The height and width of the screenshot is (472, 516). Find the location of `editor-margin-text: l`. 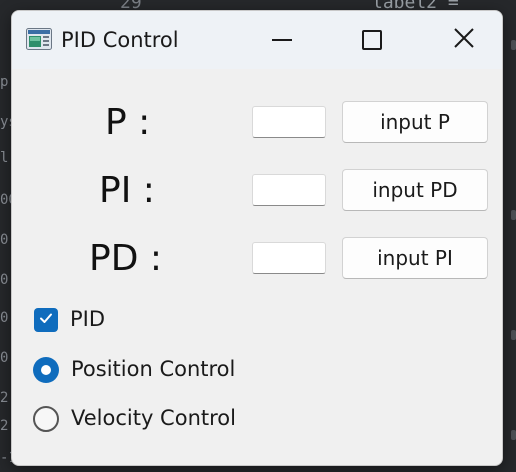

editor-margin-text: l is located at coordinates (4, 158).